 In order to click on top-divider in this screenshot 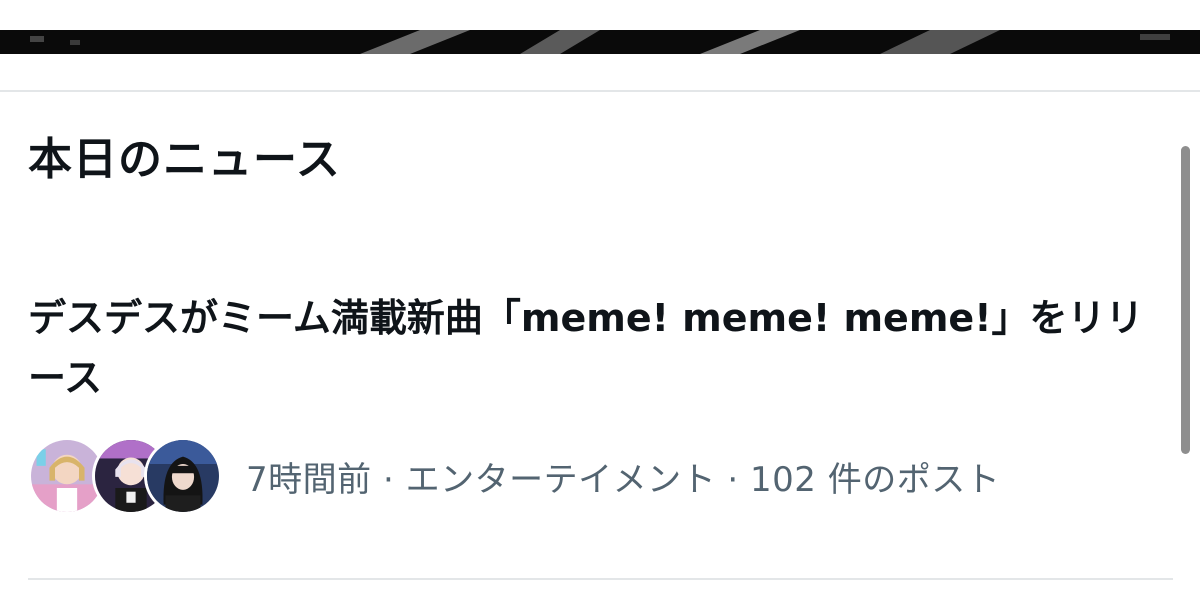, I will do `click(600, 91)`.